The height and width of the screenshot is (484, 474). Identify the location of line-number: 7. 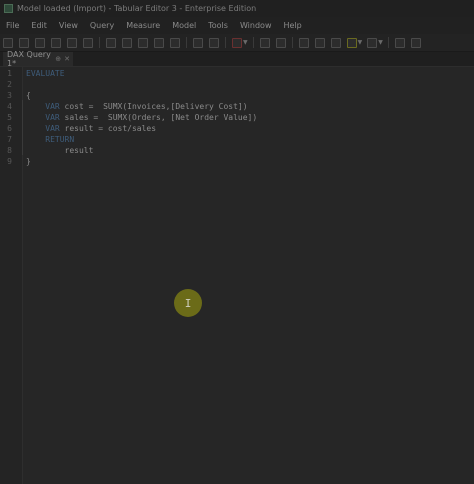
(9, 139).